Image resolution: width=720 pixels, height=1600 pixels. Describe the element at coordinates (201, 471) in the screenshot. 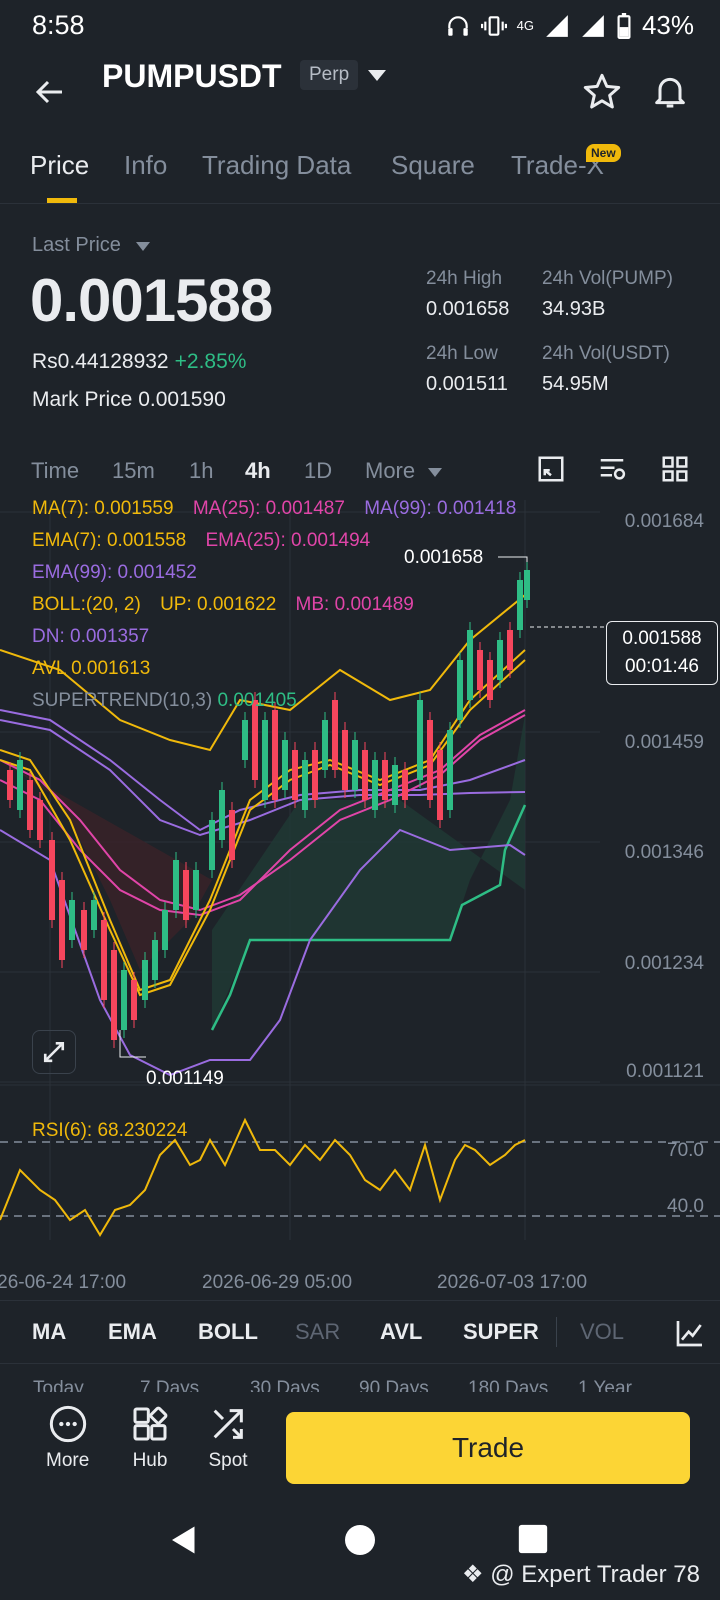

I see `interval-1h: 1h` at that location.